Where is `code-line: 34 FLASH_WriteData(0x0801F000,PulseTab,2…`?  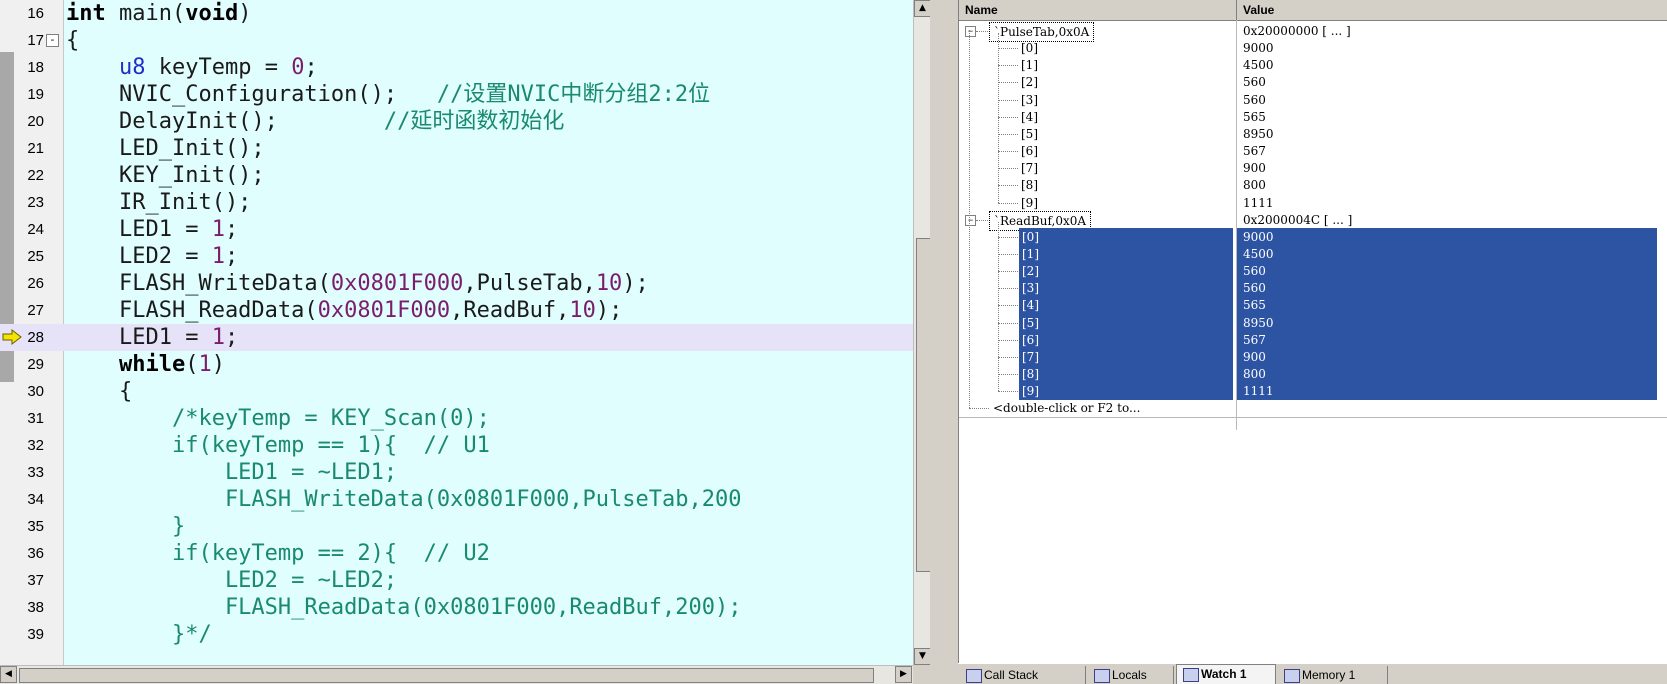 code-line: 34 FLASH_WriteData(0x0801F000,PulseTab,2… is located at coordinates (456, 499).